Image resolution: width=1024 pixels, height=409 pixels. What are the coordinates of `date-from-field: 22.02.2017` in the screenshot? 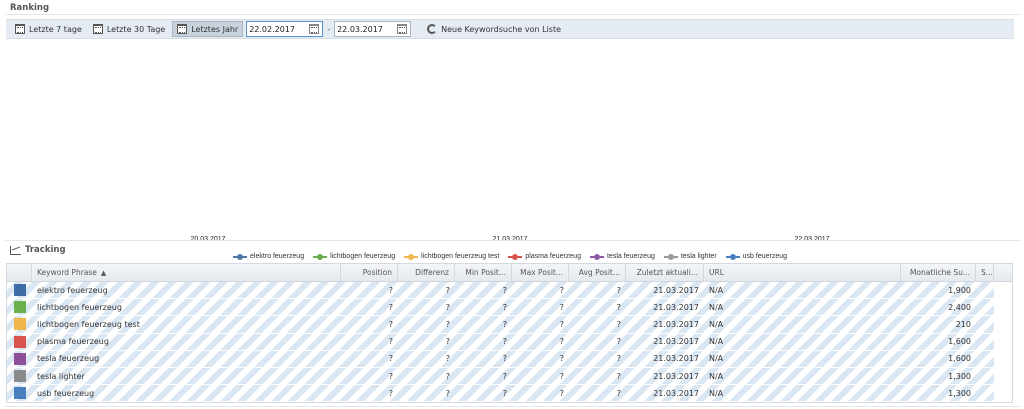 It's located at (285, 29).